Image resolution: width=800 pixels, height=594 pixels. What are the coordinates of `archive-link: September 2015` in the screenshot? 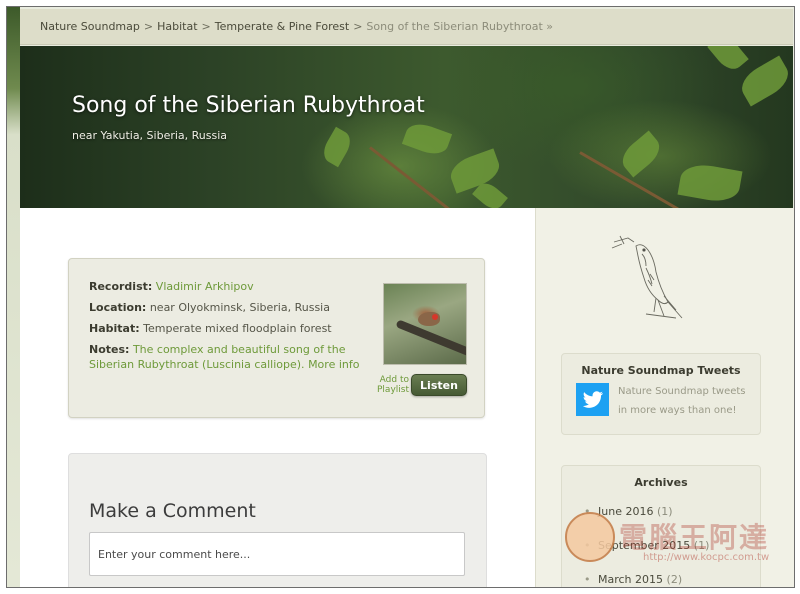 It's located at (644, 545).